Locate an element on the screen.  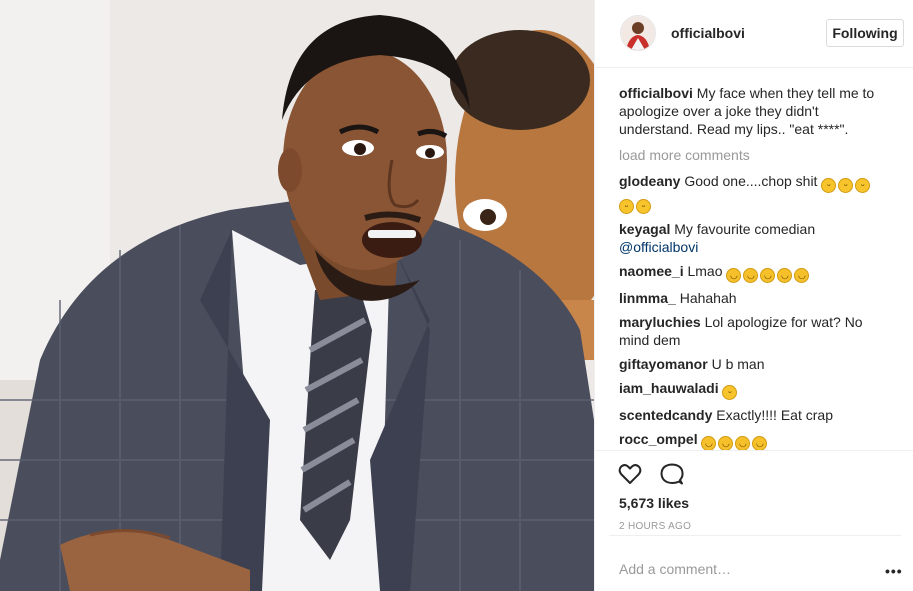
comment-item: scentedcandy Exactly!!!! Eat crap is located at coordinates (756, 415).